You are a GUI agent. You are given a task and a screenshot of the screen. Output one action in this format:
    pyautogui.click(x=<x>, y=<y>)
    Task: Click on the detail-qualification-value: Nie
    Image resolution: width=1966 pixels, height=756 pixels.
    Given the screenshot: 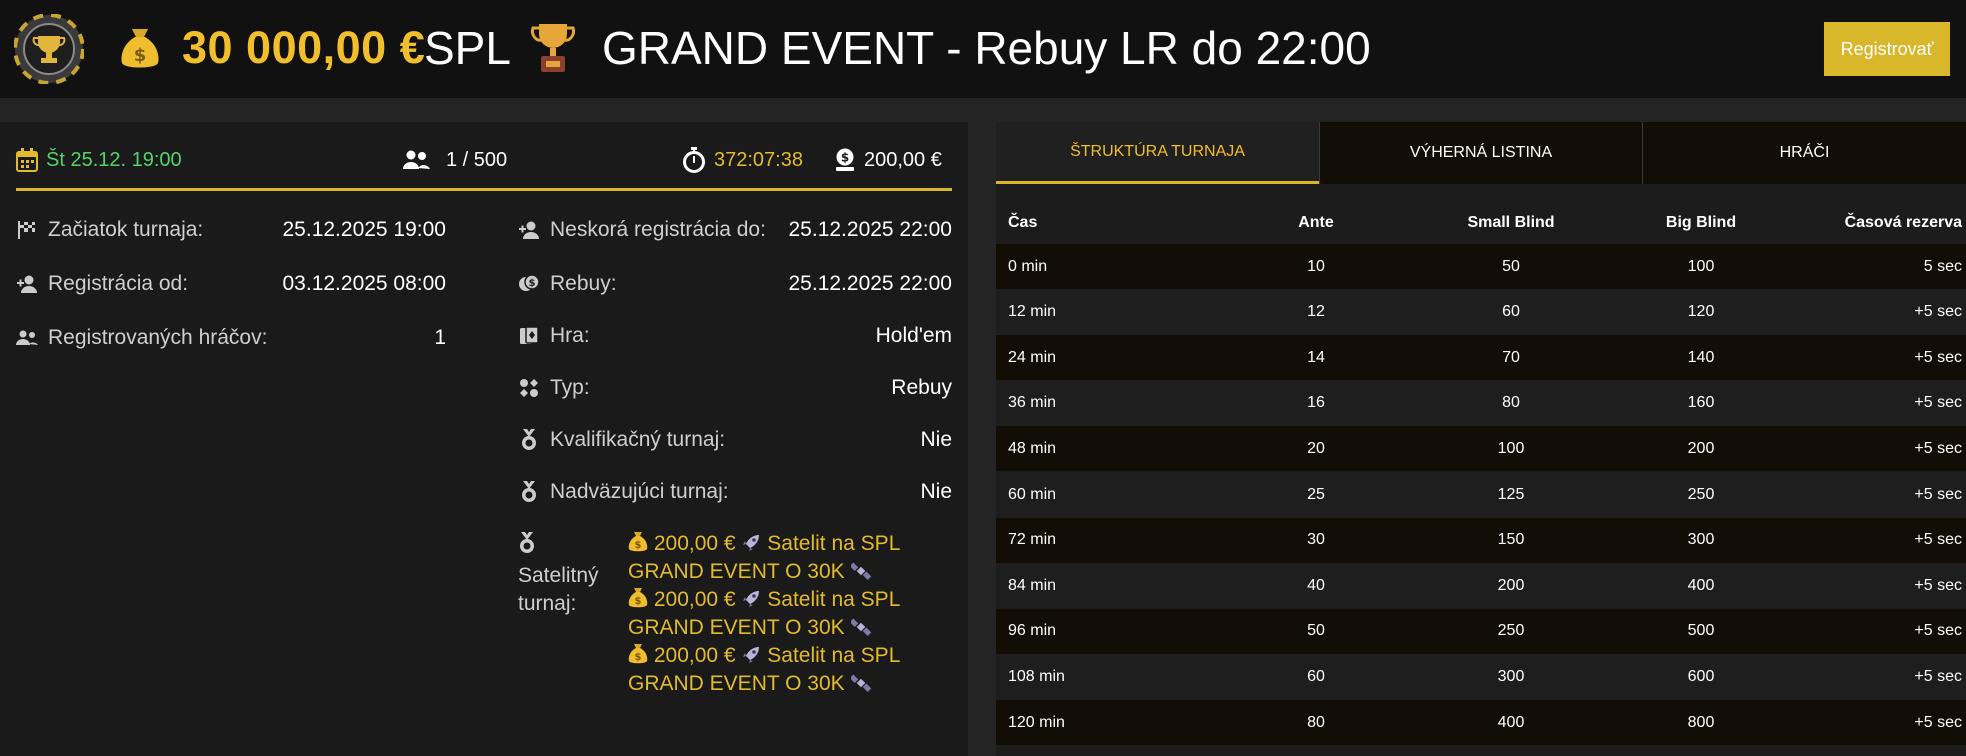 What is the action you would take?
    pyautogui.click(x=936, y=439)
    